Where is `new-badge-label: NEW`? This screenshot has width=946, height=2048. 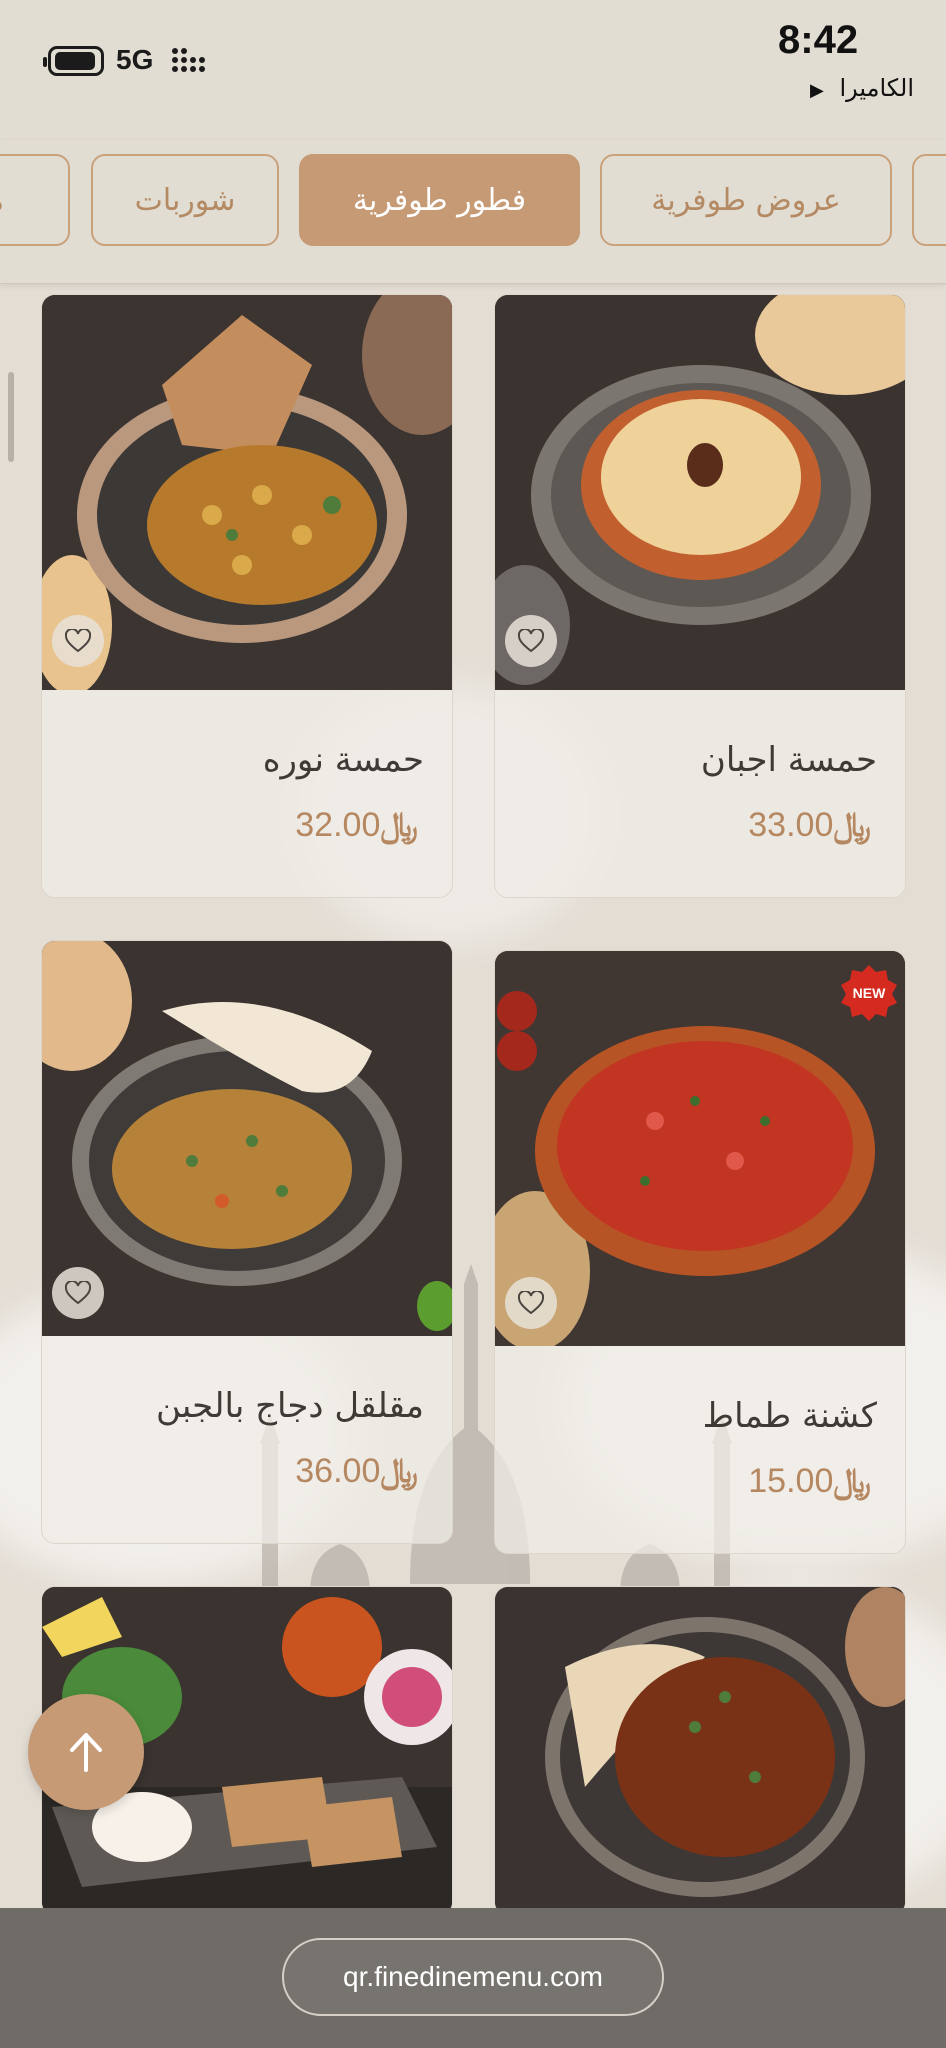
new-badge-label: NEW is located at coordinates (869, 993).